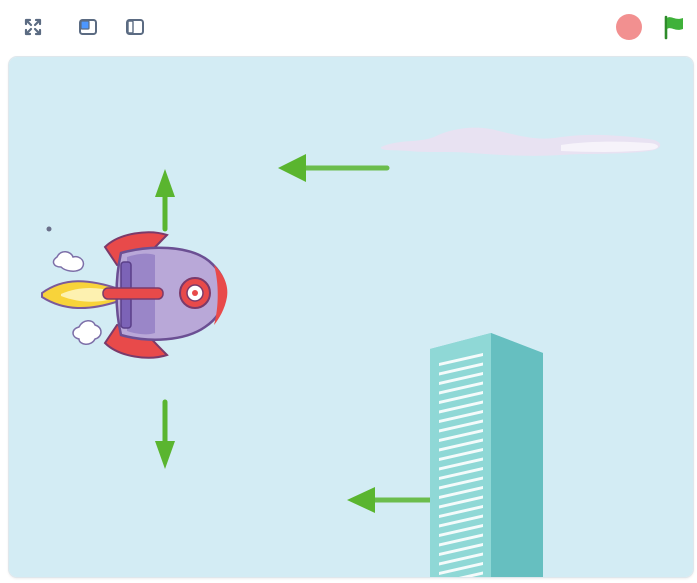  I want to click on fullscreen-icon, so click(33, 27).